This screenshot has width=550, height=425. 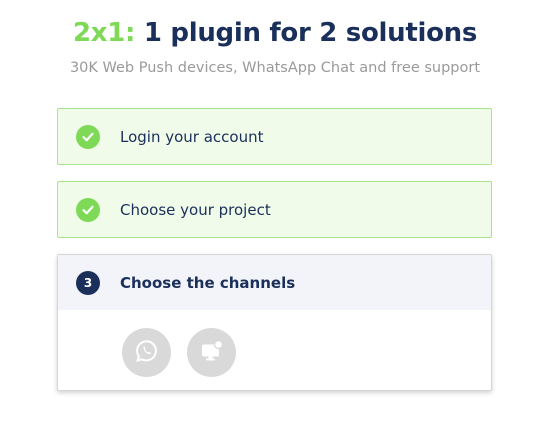 What do you see at coordinates (179, 352) in the screenshot?
I see `channel-options` at bounding box center [179, 352].